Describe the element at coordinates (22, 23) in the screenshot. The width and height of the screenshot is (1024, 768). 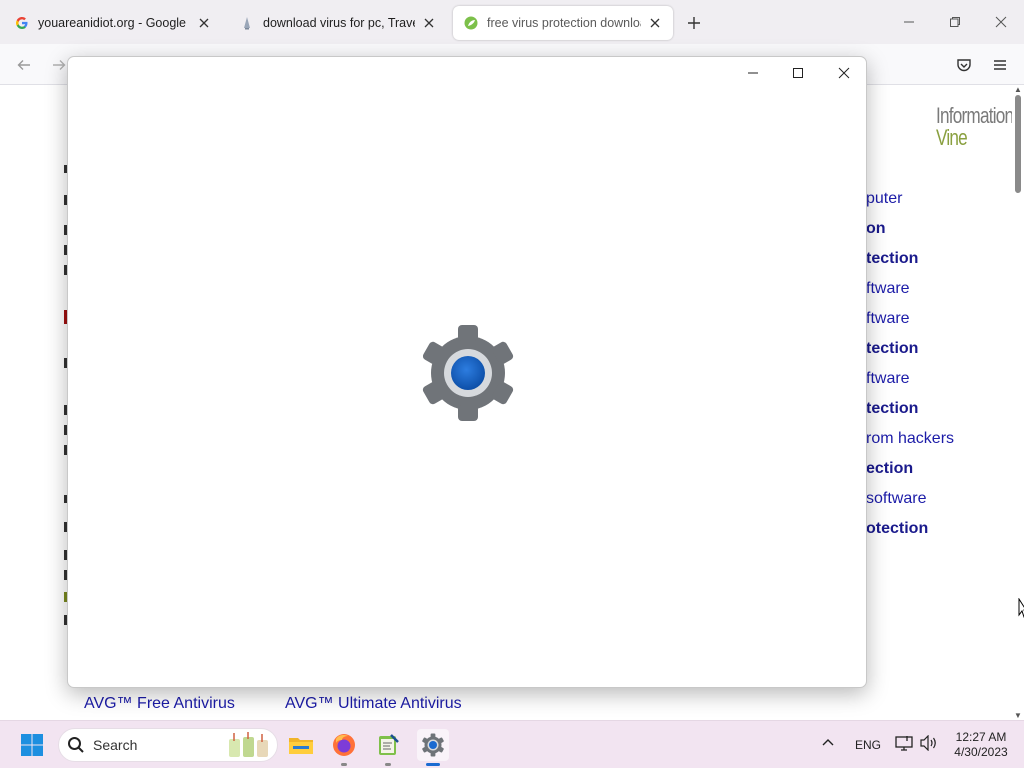
I see `google-g-icon` at that location.